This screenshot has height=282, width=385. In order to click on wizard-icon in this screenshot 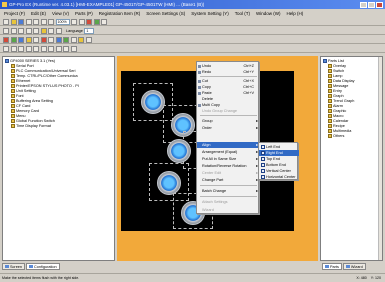, I will do `click(347, 266)`.